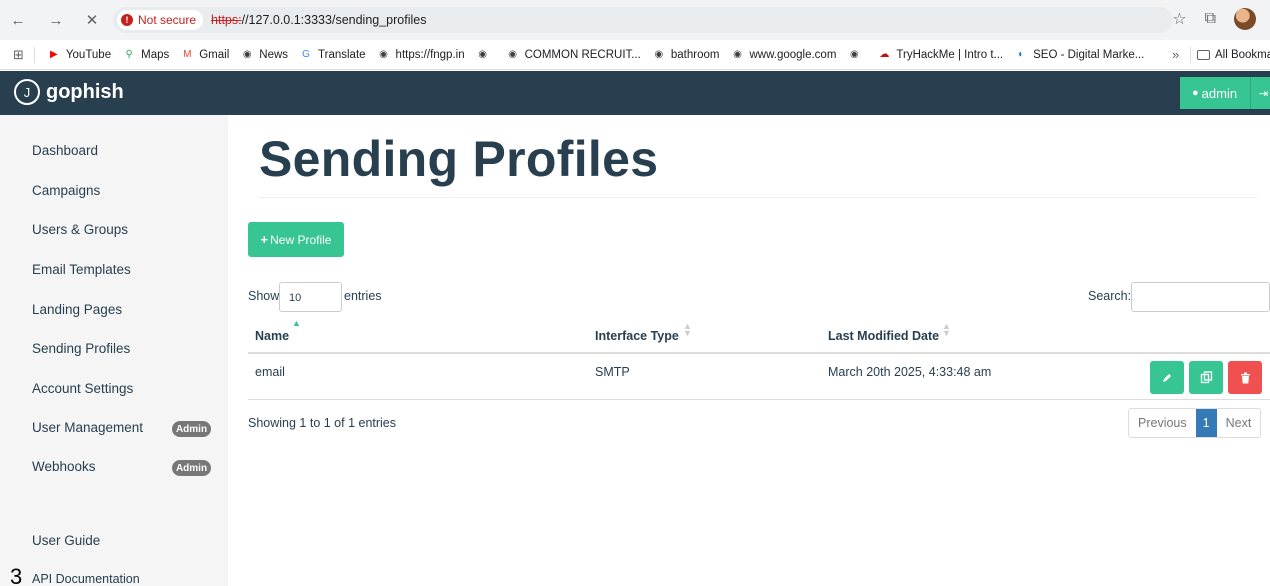  Describe the element at coordinates (86, 579) in the screenshot. I see `sidebar-item-api-documentation: API Documentation` at that location.